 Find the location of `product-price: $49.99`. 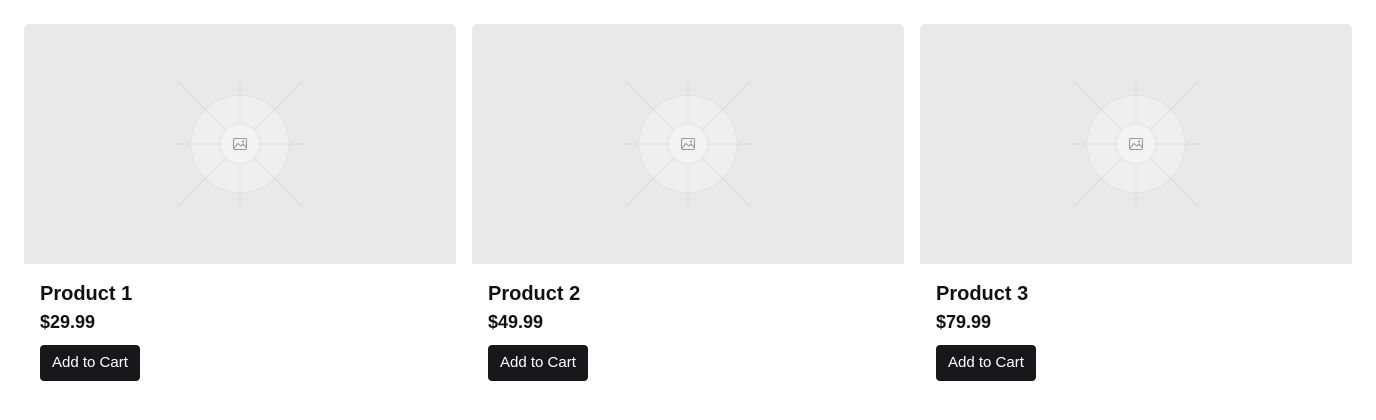

product-price: $49.99 is located at coordinates (516, 322).